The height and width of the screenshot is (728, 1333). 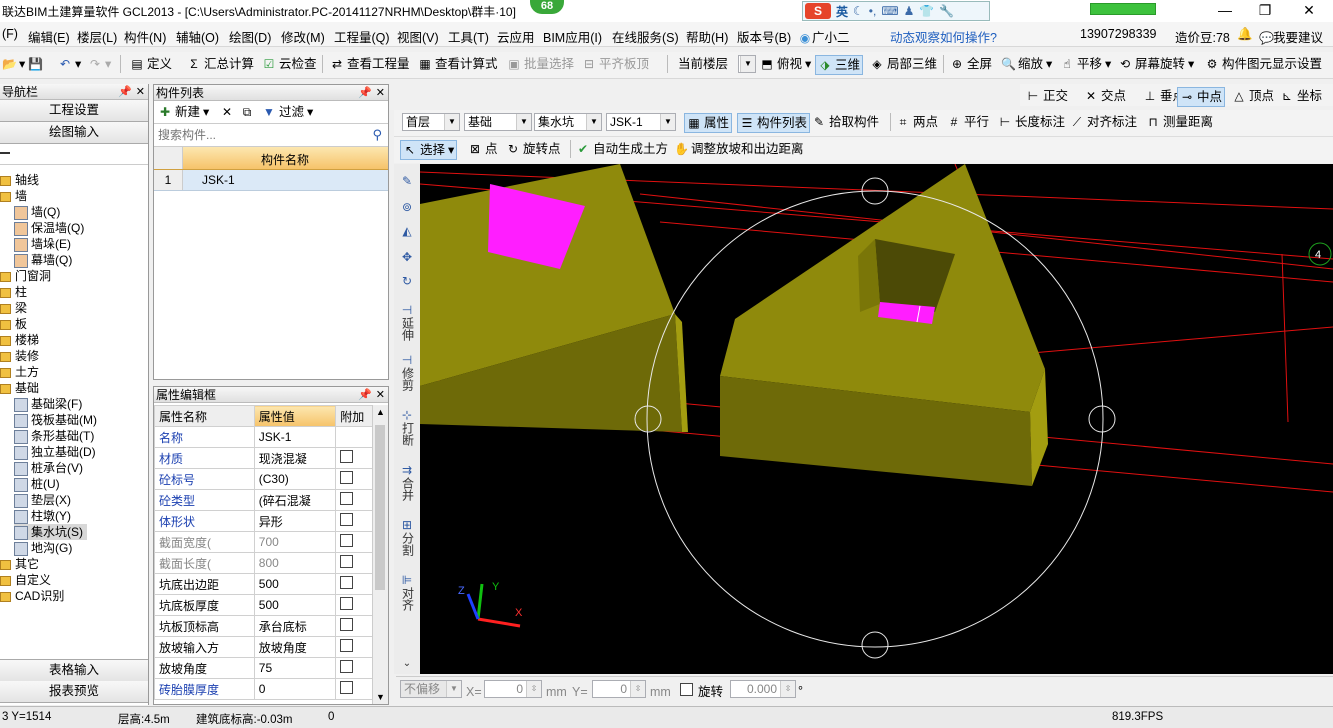 I want to click on property-value: 75, so click(x=295, y=668).